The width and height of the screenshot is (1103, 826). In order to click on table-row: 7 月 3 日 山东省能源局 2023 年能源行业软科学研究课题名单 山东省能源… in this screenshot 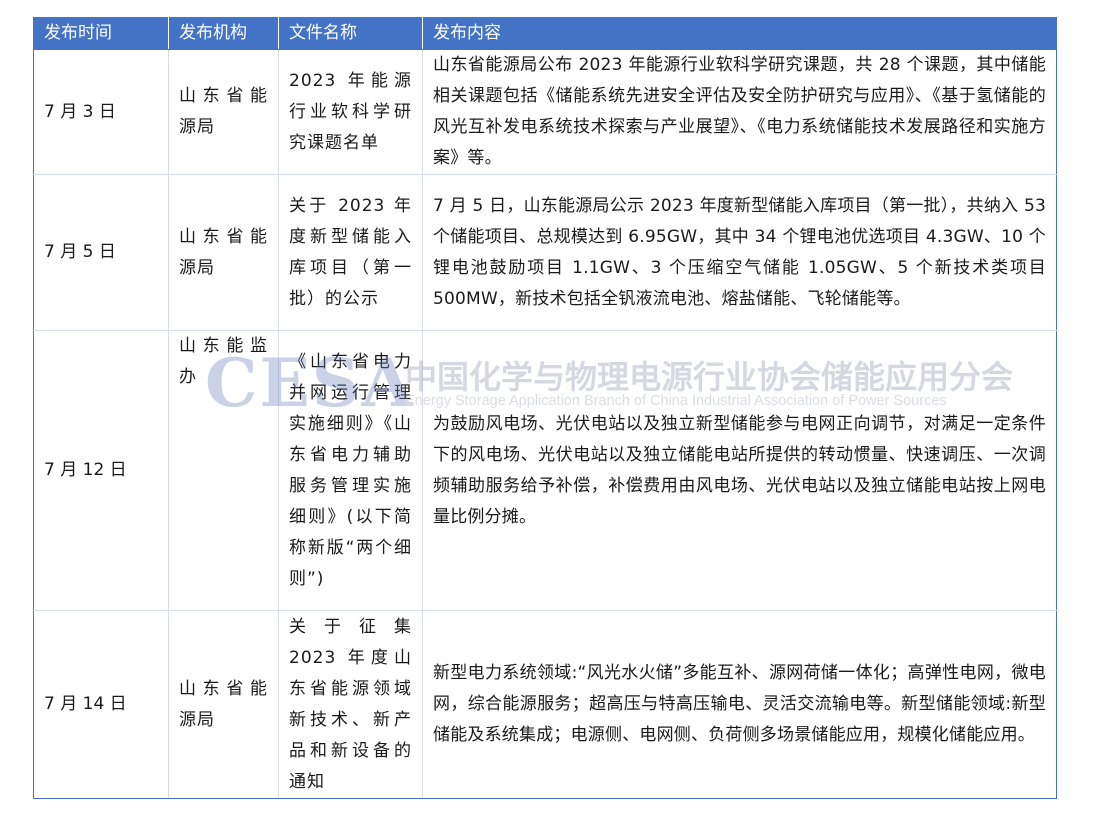, I will do `click(545, 112)`.